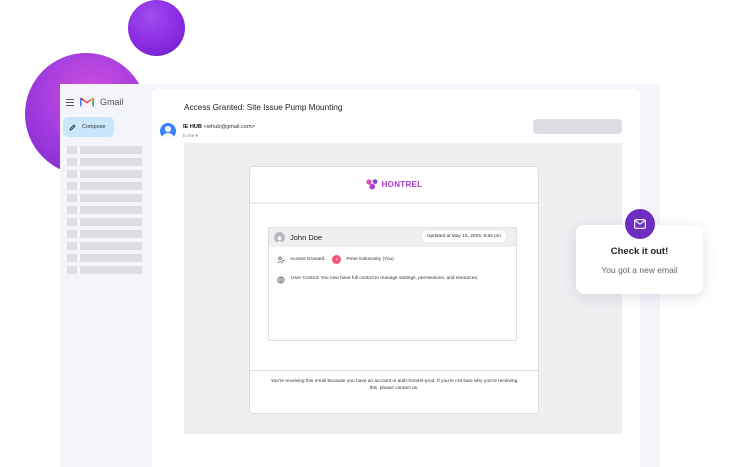 The width and height of the screenshot is (739, 467). Describe the element at coordinates (372, 184) in the screenshot. I see `hontrel-logo-icon` at that location.